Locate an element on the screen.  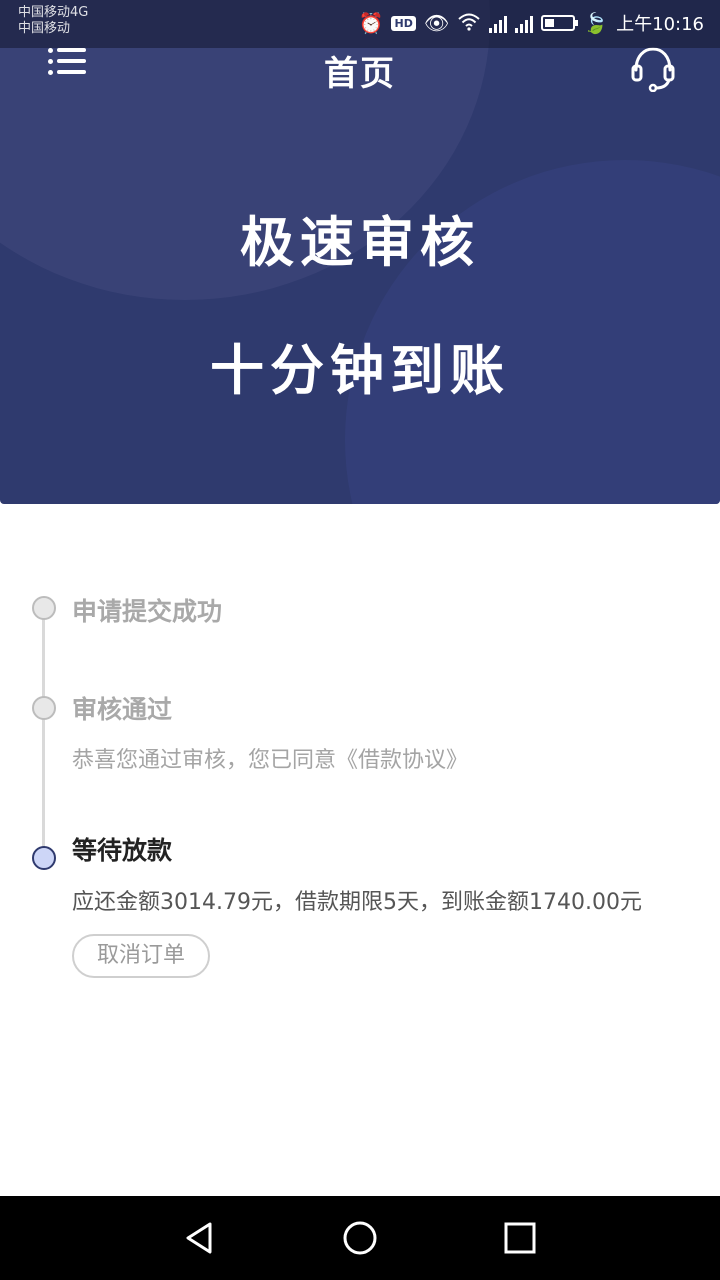
step-title-awaiting-disbursement: 等待放款 is located at coordinates (122, 850).